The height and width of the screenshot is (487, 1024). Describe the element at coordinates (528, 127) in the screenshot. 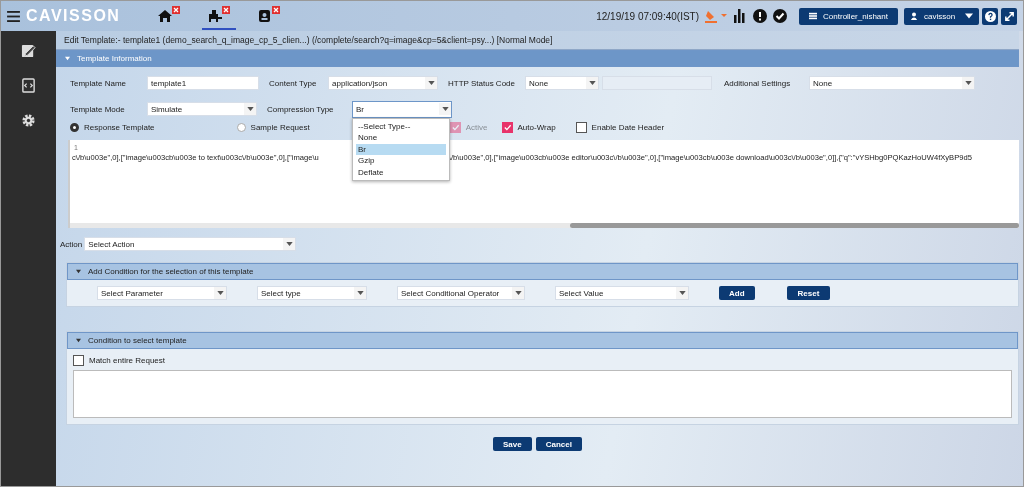

I see `checkbox: Auto-Wrap` at that location.